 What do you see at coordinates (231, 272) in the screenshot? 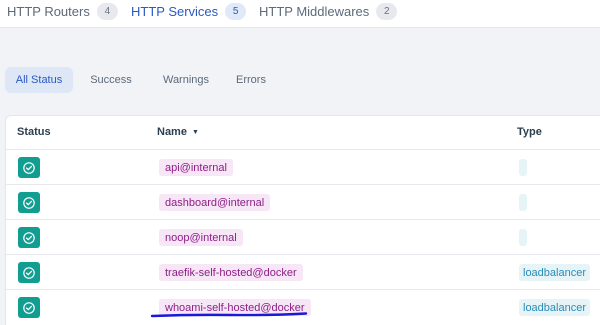
I see `service-name-tag: traefik-self-hosted@docker` at bounding box center [231, 272].